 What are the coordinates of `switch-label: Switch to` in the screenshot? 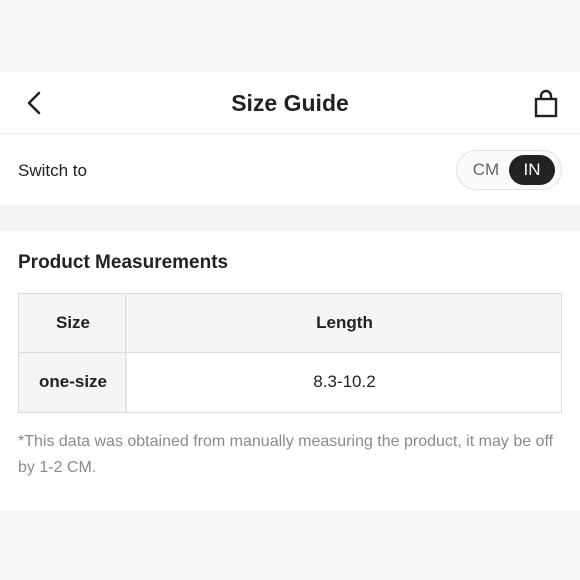 It's located at (52, 170).